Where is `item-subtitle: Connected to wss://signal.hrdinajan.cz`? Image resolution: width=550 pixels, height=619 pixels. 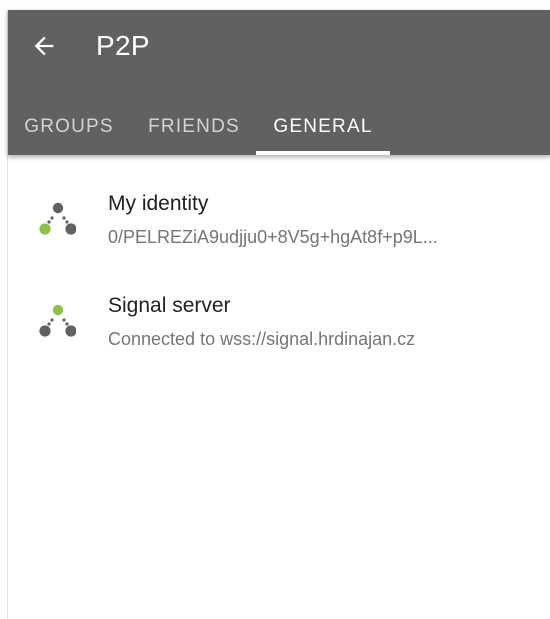 item-subtitle: Connected to wss://signal.hrdinajan.cz is located at coordinates (262, 339).